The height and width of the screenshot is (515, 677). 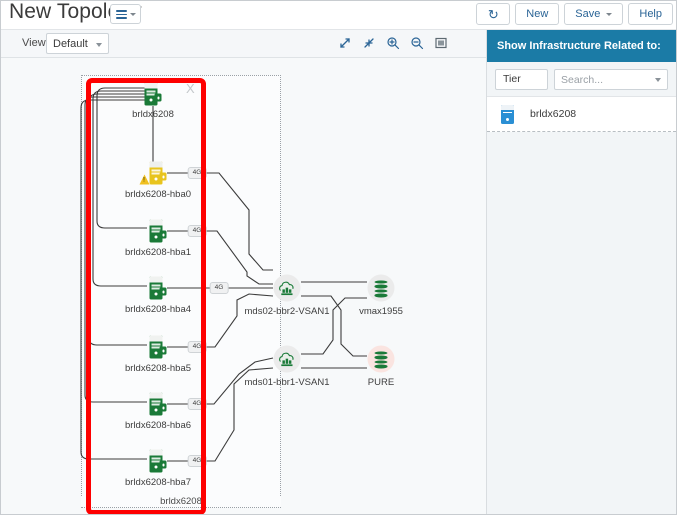 I want to click on save-button: Save, so click(x=594, y=14).